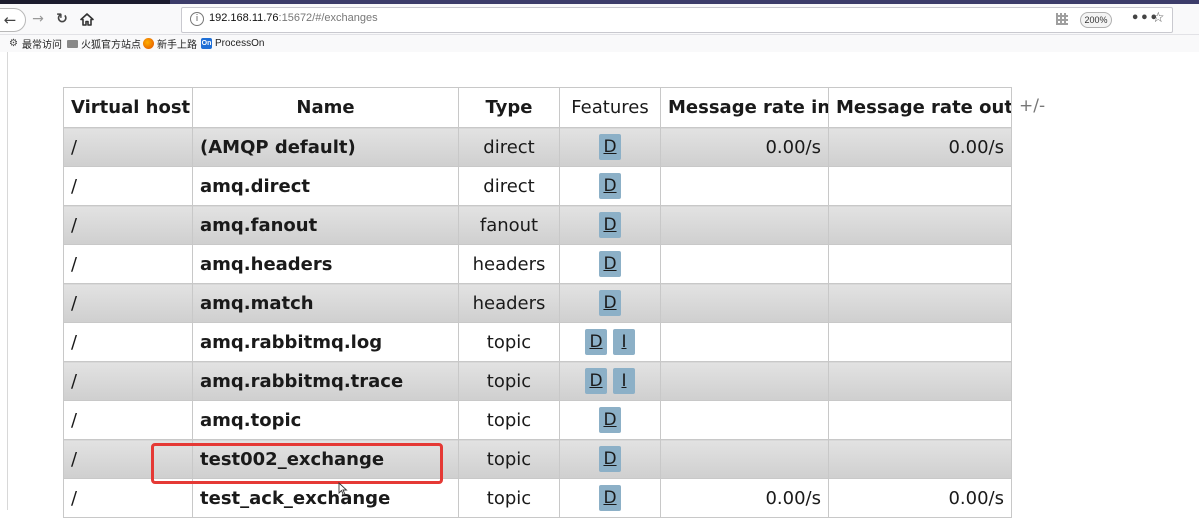 This screenshot has height=518, width=1199. I want to click on processon-icon: On, so click(206, 43).